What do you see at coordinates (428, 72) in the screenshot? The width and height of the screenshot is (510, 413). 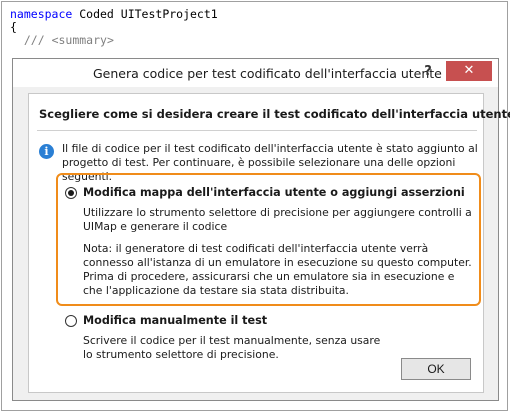 I see `help-button: ?` at bounding box center [428, 72].